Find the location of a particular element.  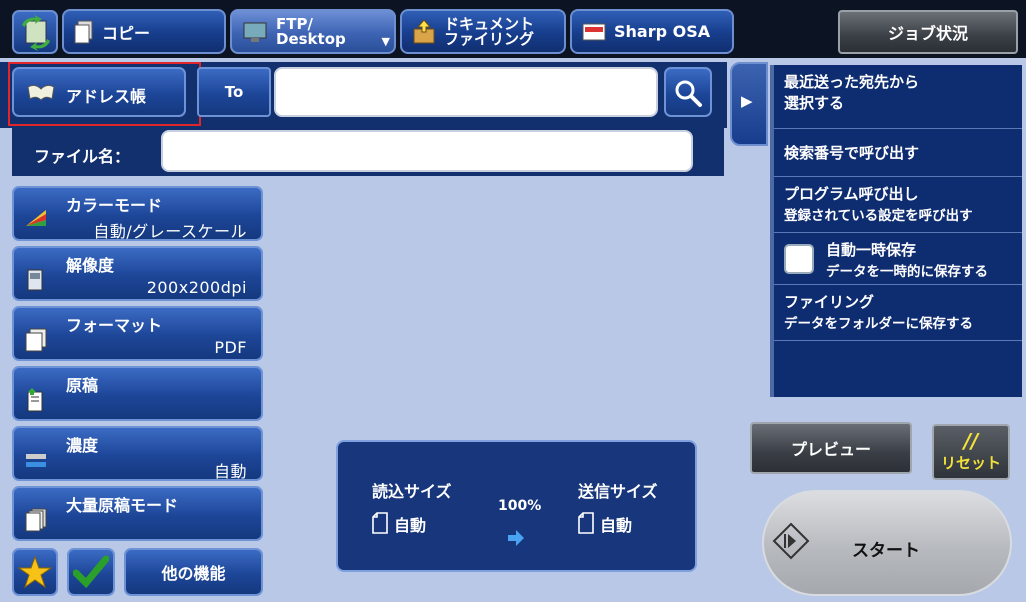

tab-doc-line2: ファイリング is located at coordinates (489, 38).